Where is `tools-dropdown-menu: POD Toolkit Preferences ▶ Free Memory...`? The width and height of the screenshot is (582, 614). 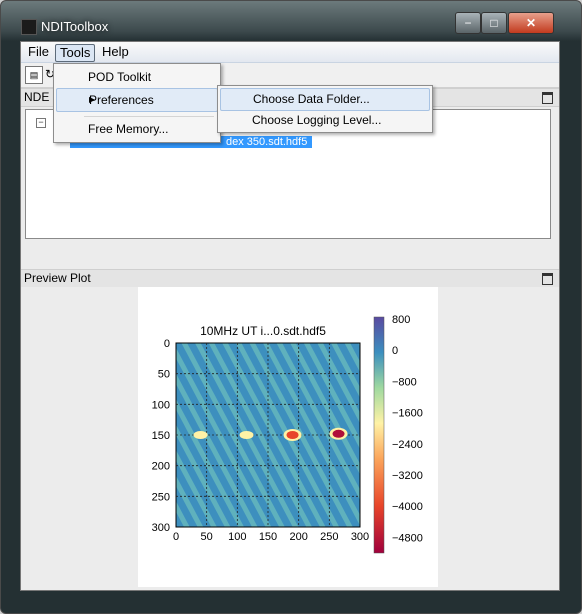 tools-dropdown-menu: POD Toolkit Preferences ▶ Free Memory... is located at coordinates (137, 103).